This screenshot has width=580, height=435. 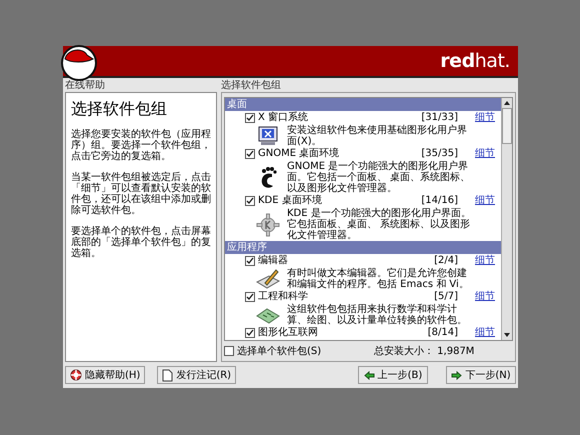 I want to click on group-name: X 窗口系统, so click(x=284, y=118).